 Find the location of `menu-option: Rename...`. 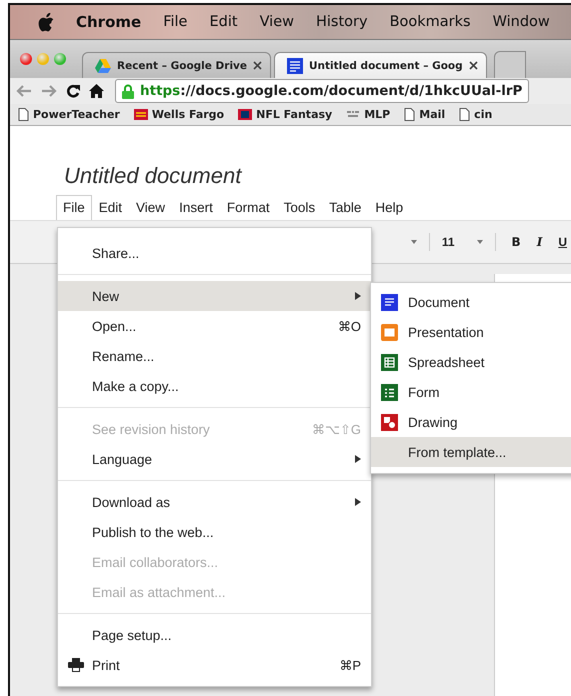

menu-option: Rename... is located at coordinates (214, 356).